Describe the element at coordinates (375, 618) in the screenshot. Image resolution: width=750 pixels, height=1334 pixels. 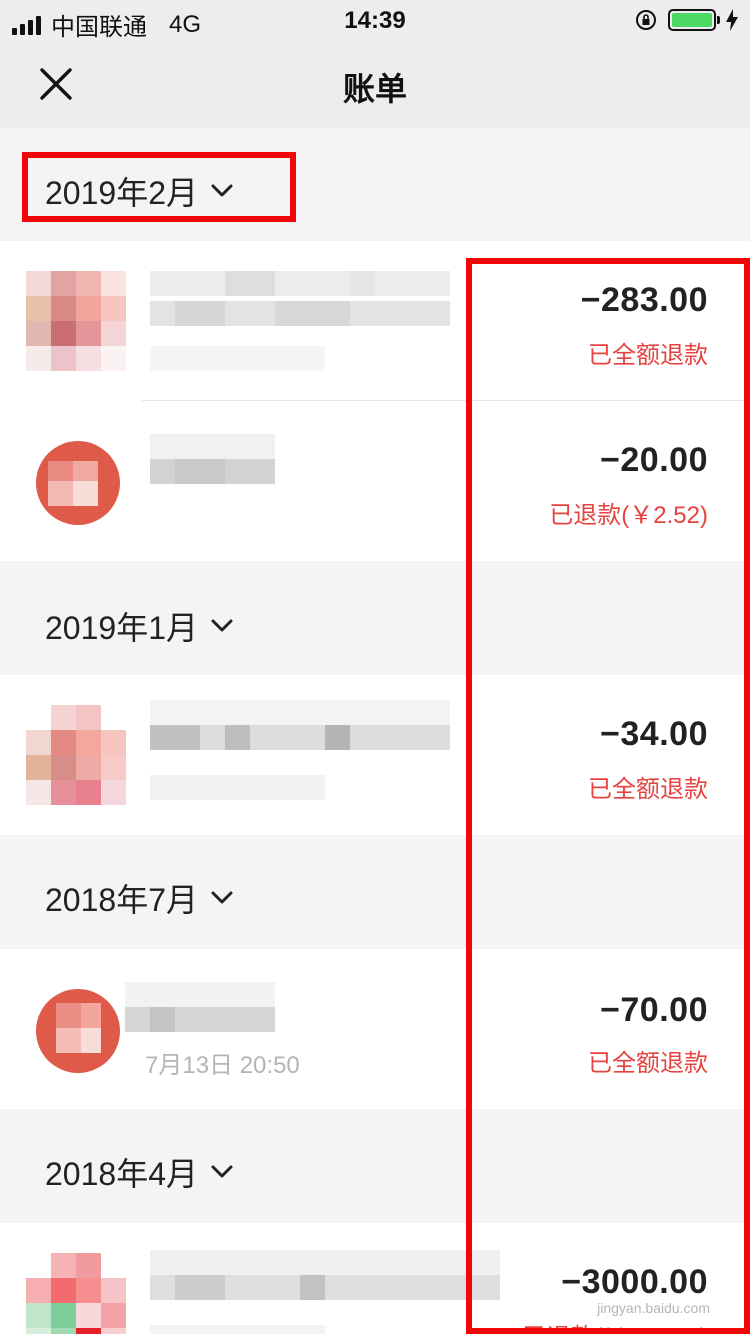
I see `month-header: 2019年1月` at that location.